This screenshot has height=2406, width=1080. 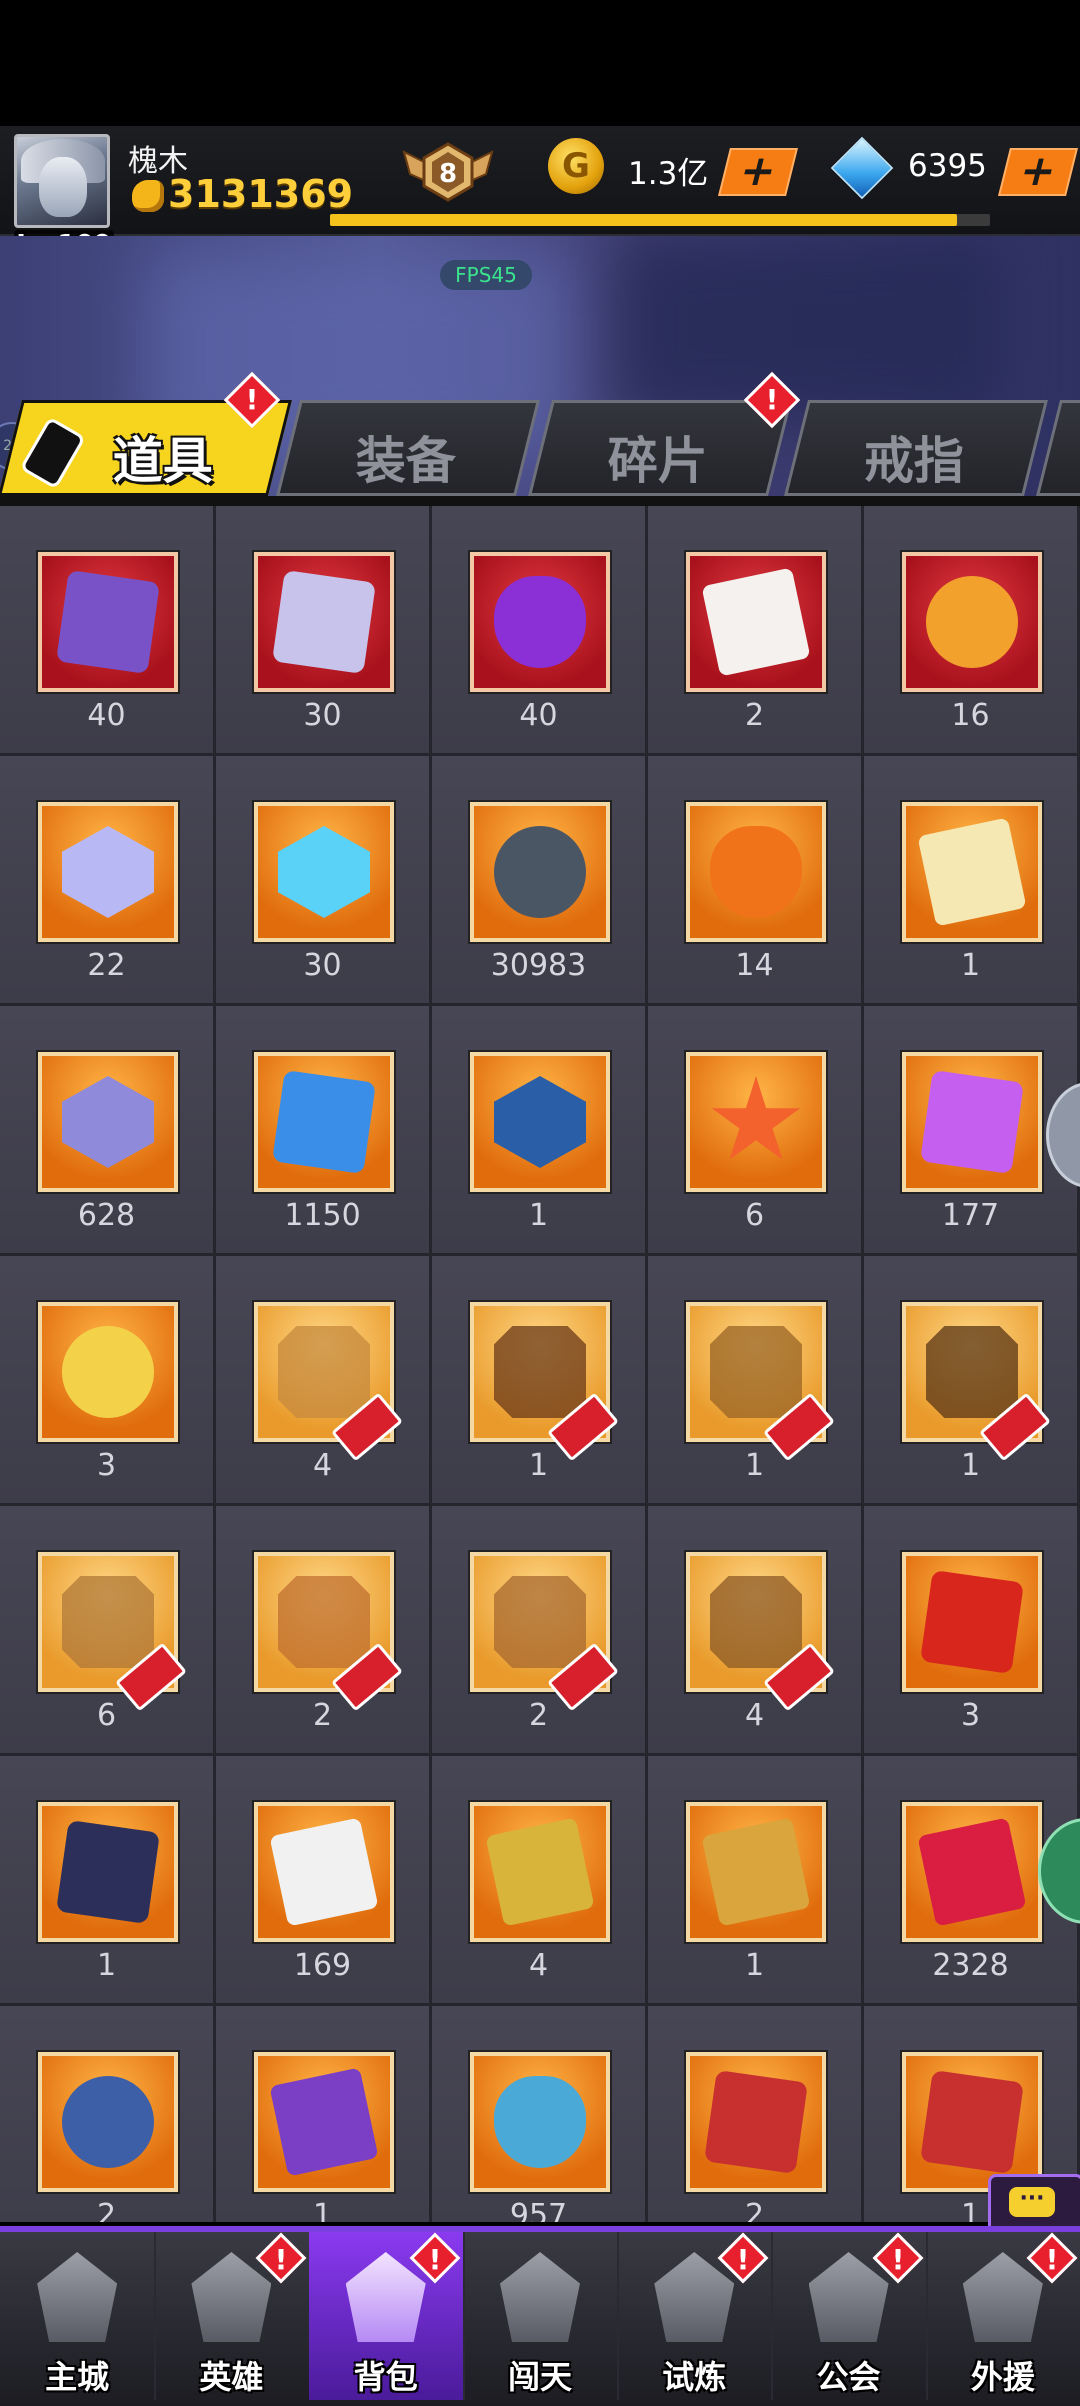 I want to click on diamond-icon, so click(x=862, y=168).